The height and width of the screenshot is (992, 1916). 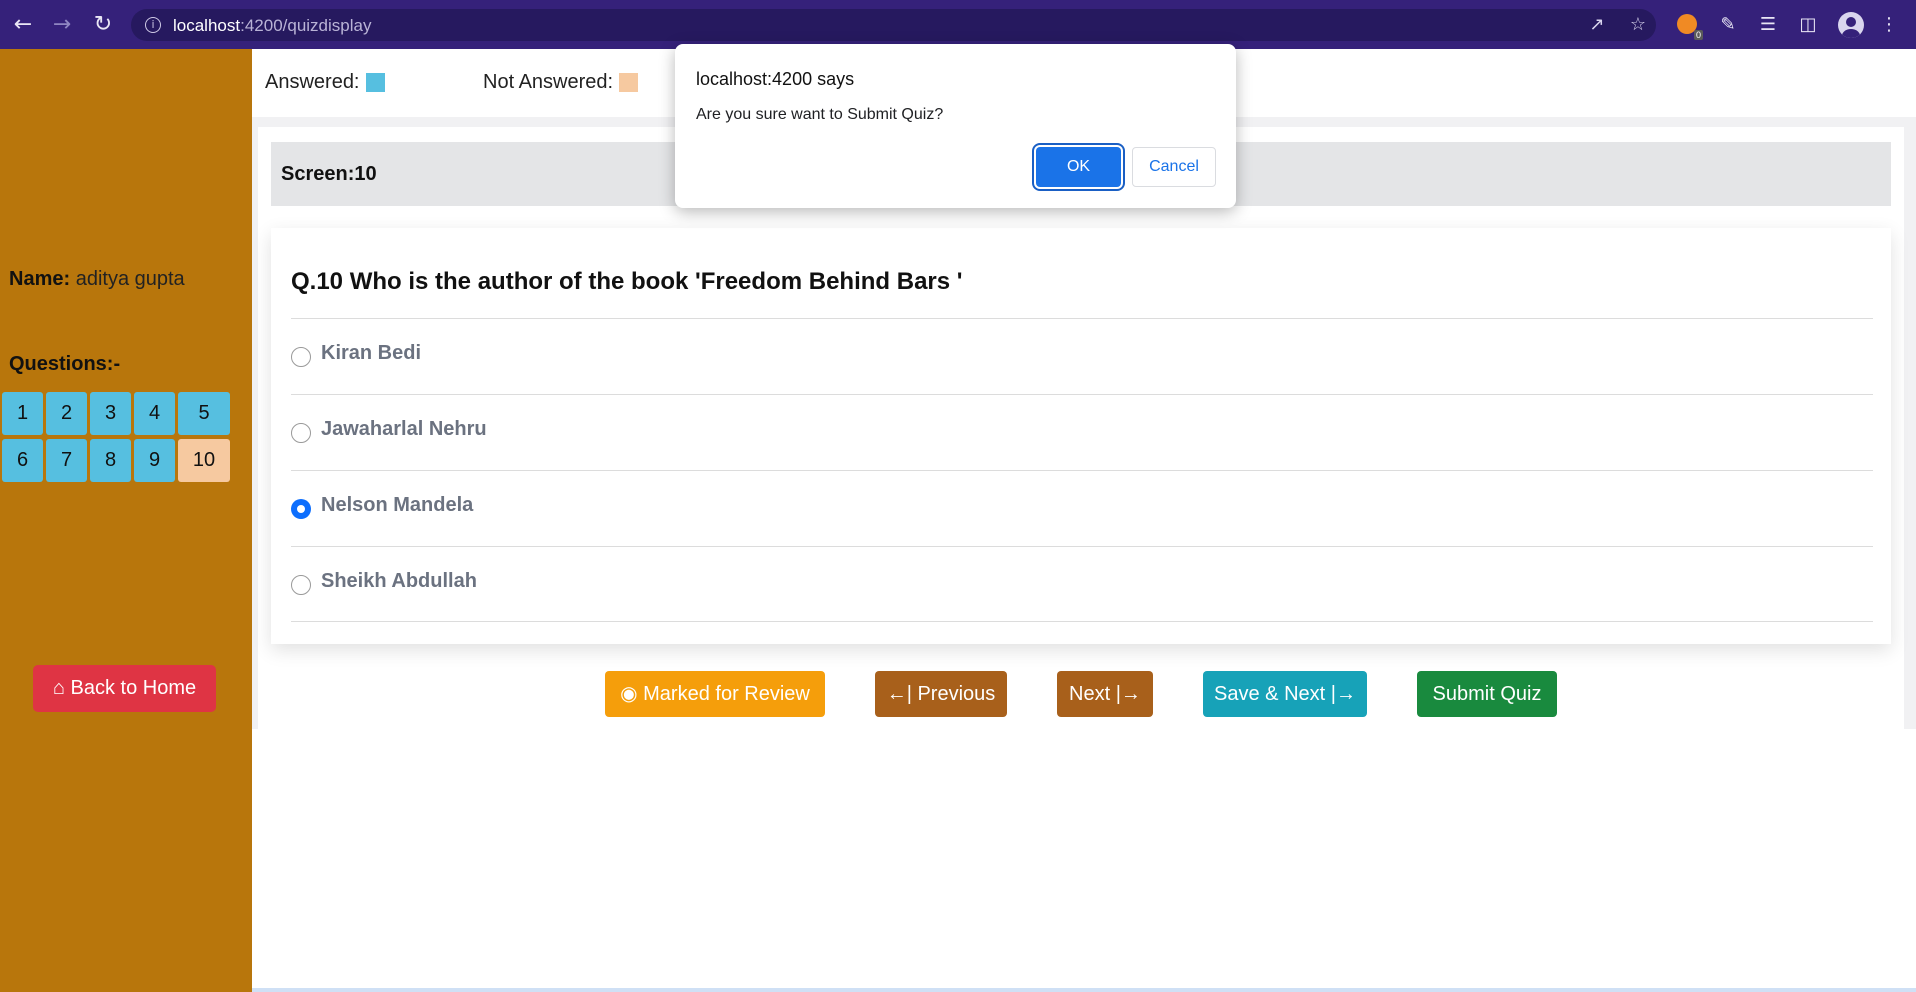 What do you see at coordinates (1889, 25) in the screenshot?
I see `kebab-menu-icon: ⋮` at bounding box center [1889, 25].